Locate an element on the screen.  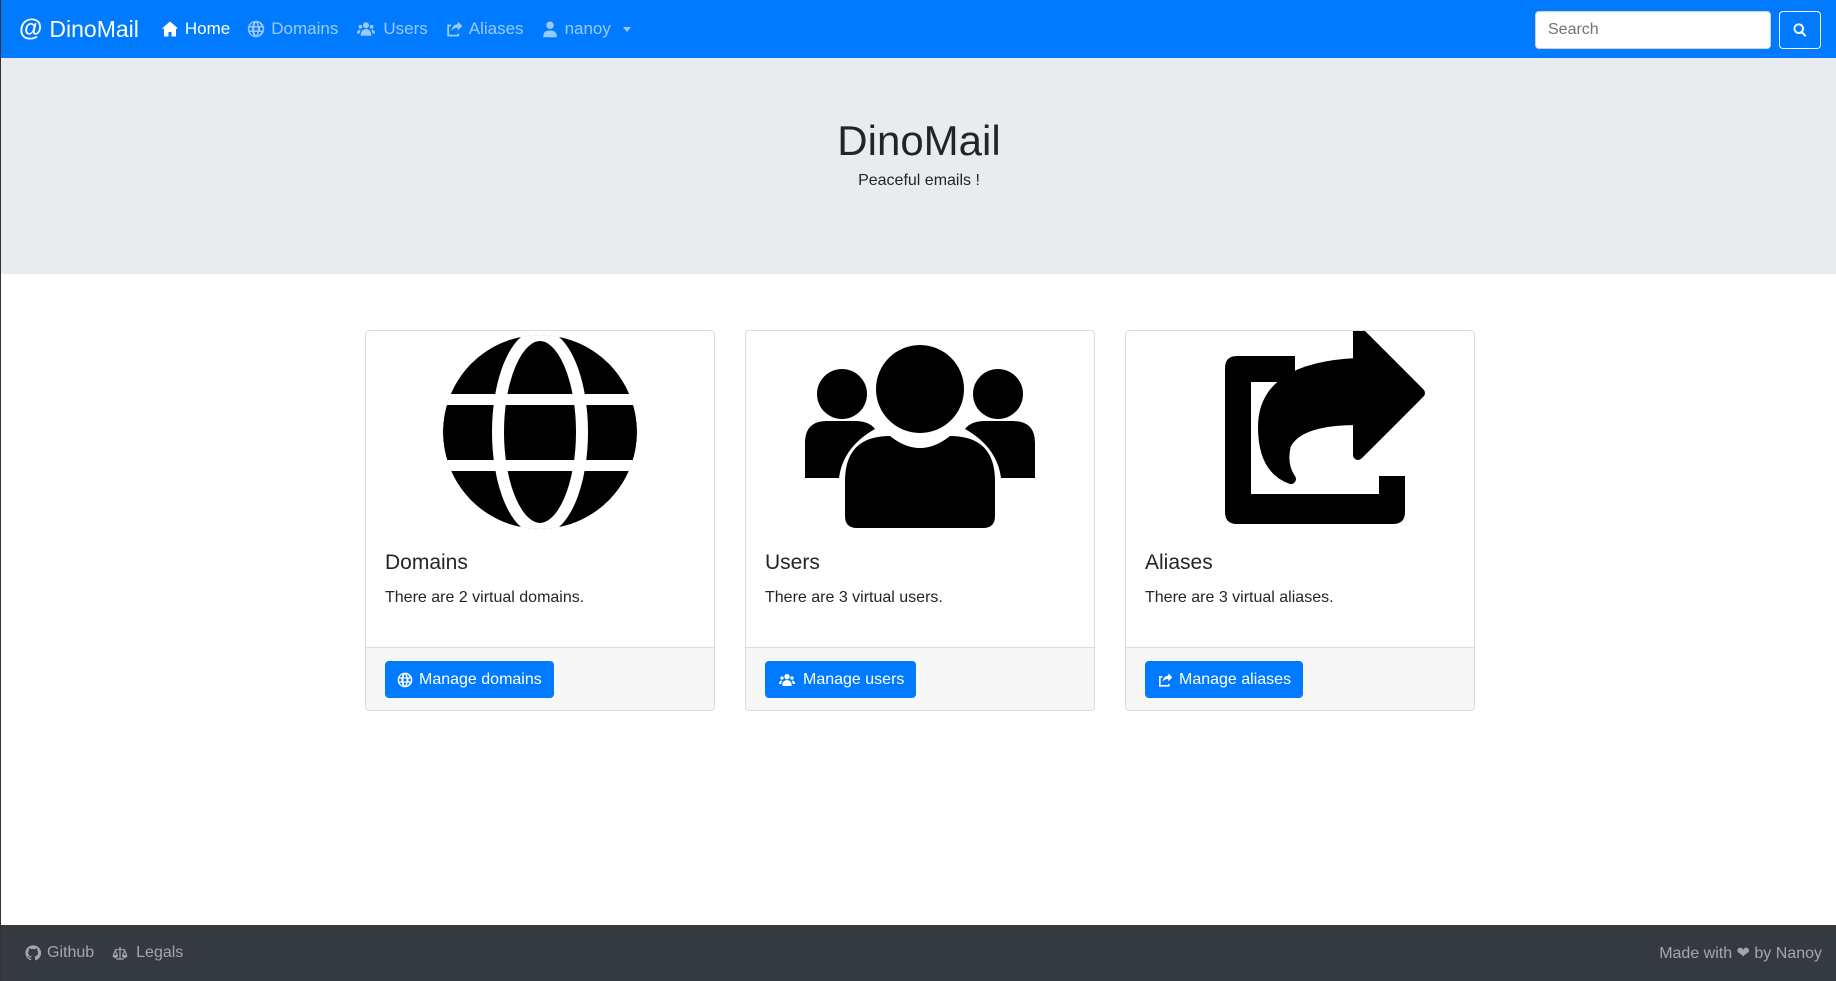
legals-link: Legals is located at coordinates (146, 953).